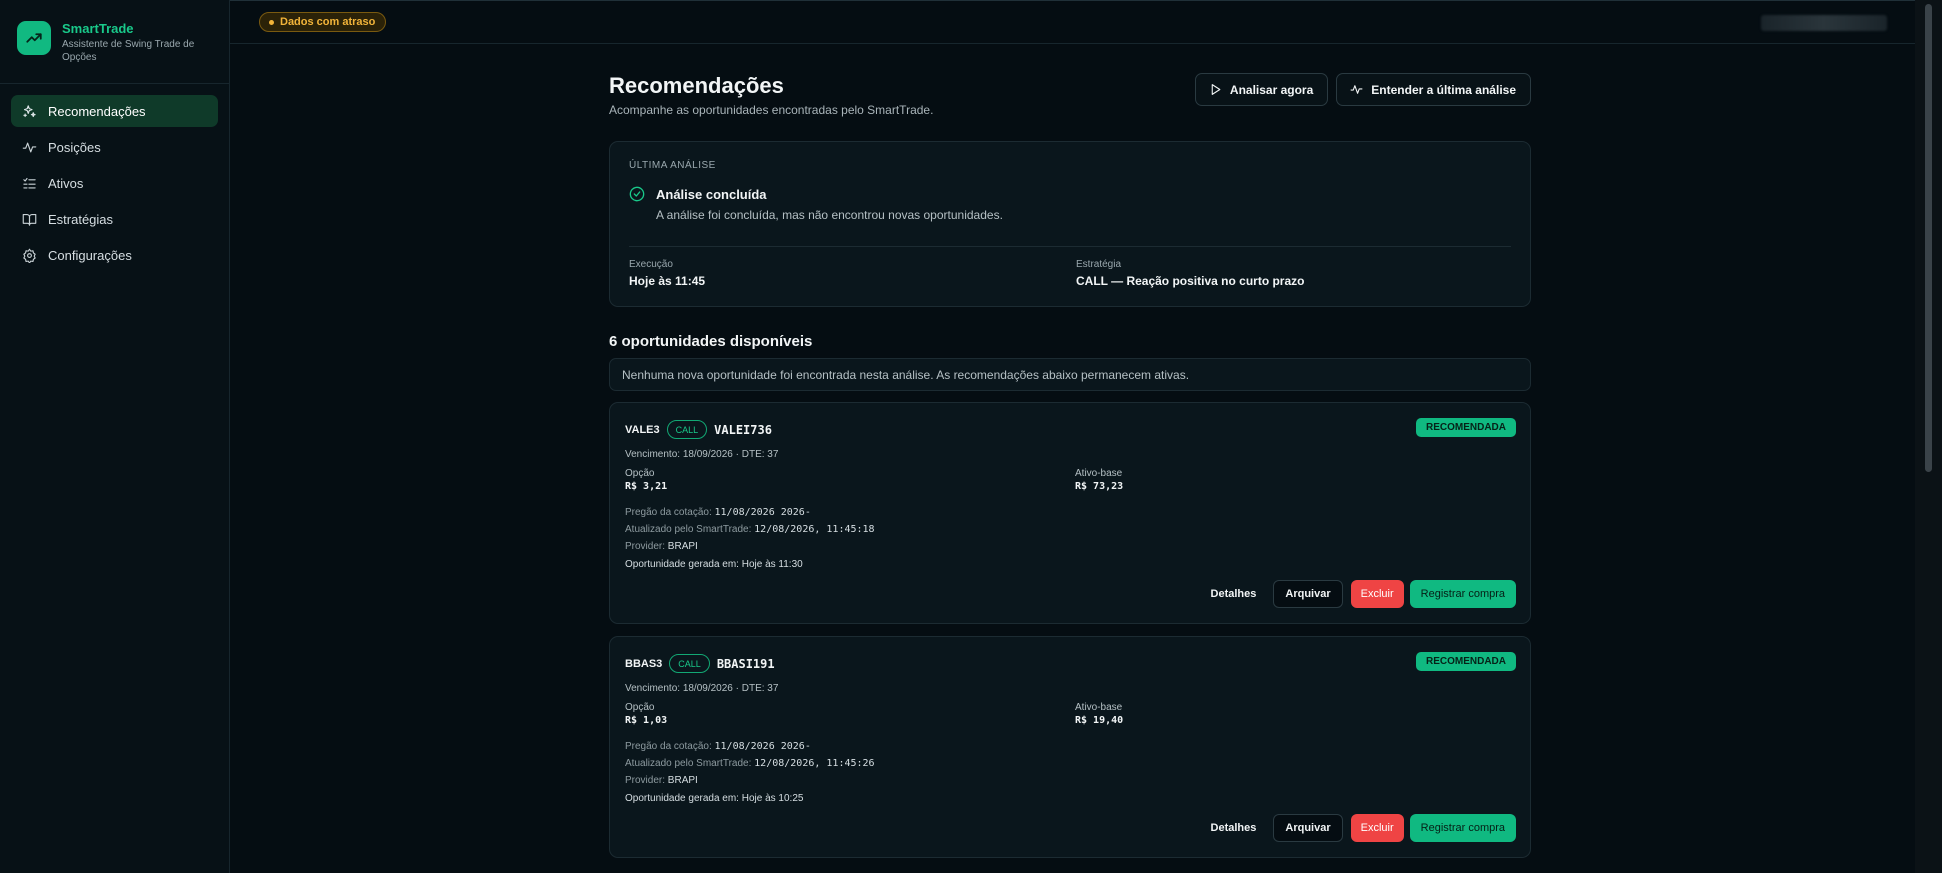 Image resolution: width=1942 pixels, height=873 pixels. I want to click on brand-name: SmartTrade, so click(98, 28).